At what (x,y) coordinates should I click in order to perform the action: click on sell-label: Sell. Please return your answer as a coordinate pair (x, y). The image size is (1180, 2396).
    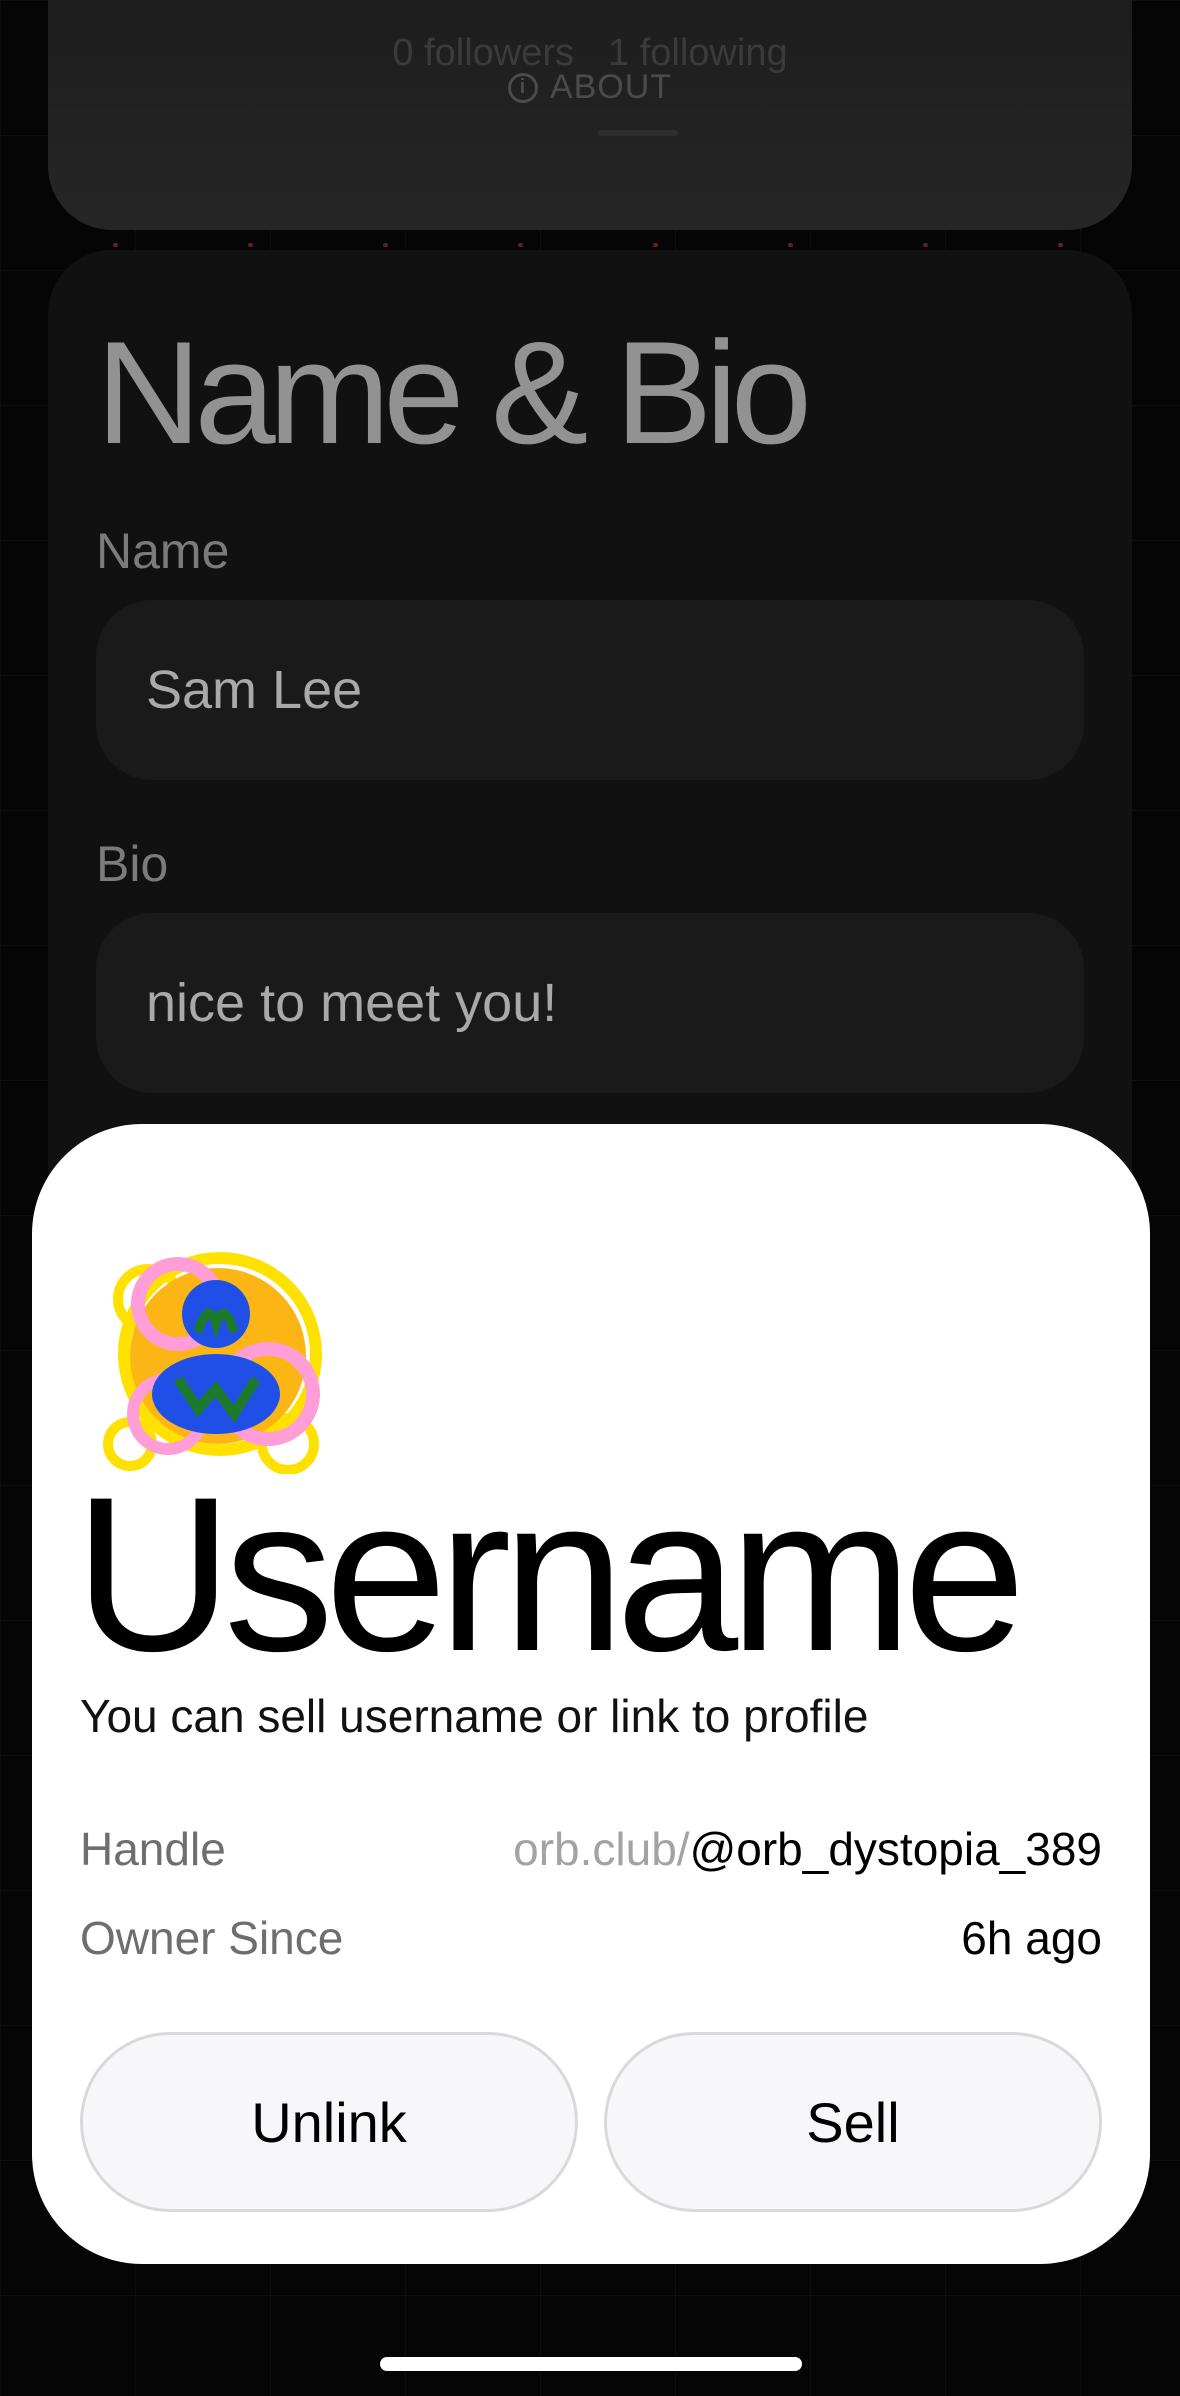
    Looking at the image, I should click on (853, 2122).